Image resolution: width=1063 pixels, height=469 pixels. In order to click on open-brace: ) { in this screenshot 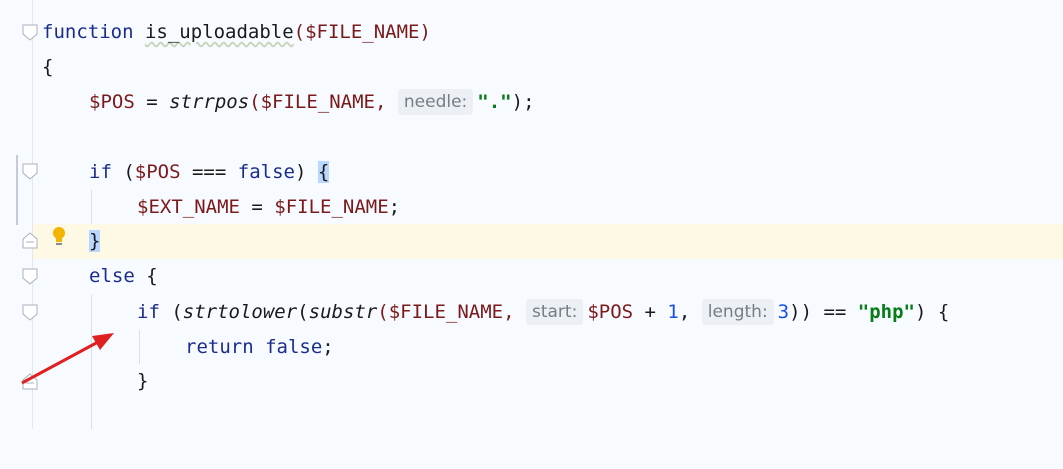, I will do `click(932, 312)`.